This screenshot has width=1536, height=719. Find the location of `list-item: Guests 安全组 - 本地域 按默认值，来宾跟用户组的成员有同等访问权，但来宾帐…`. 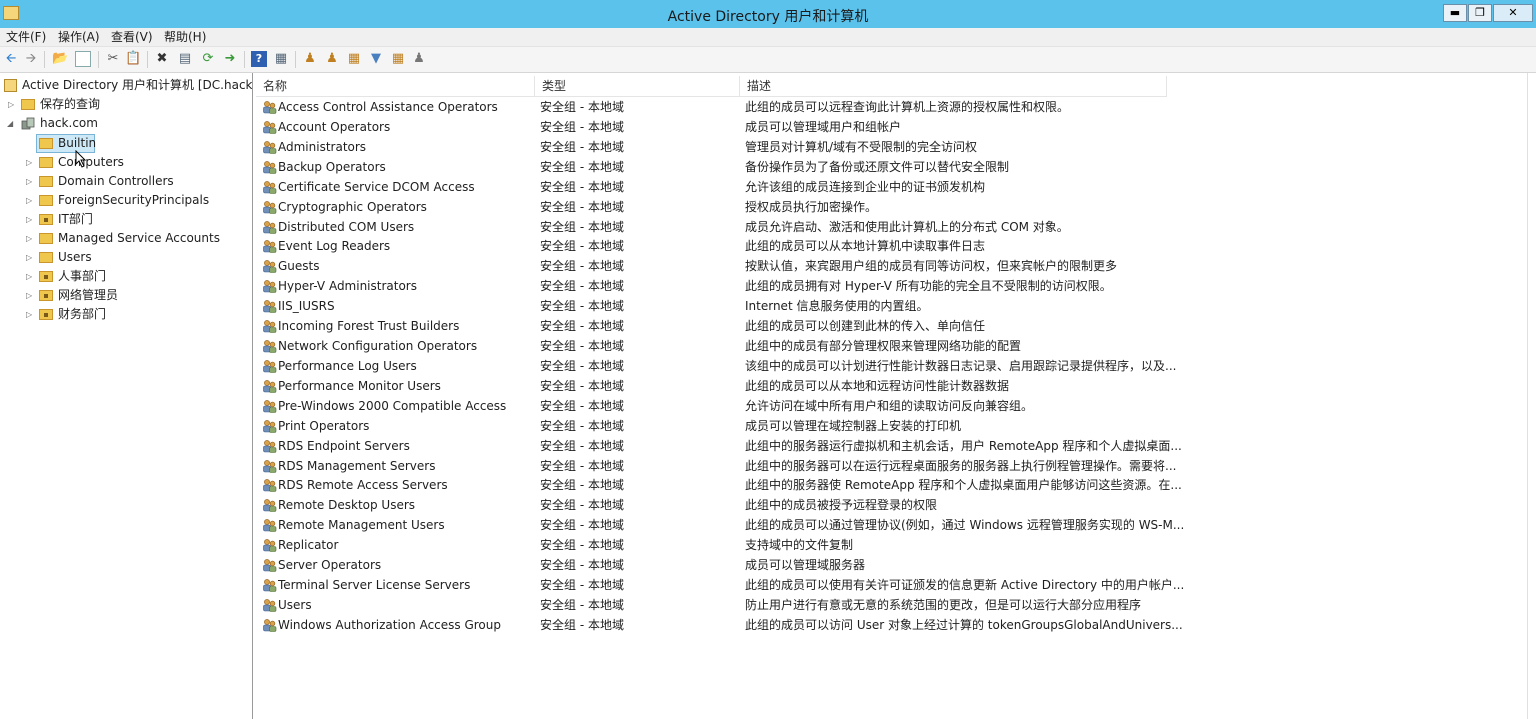

list-item: Guests 安全组 - 本地域 按默认值，来宾跟用户组的成员有同等访问权，但来宾帐… is located at coordinates (756, 266).